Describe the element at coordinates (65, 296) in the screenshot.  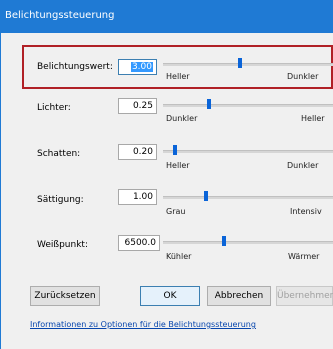
I see `reset-button: Zurücksetzen` at that location.